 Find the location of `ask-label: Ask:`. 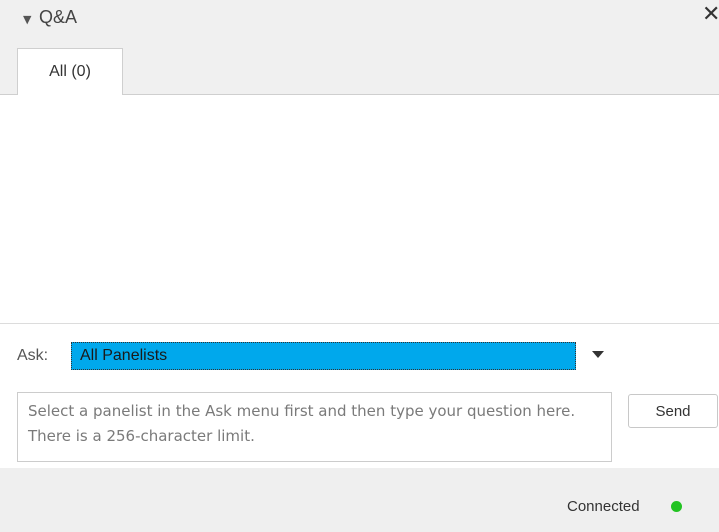

ask-label: Ask: is located at coordinates (33, 355).